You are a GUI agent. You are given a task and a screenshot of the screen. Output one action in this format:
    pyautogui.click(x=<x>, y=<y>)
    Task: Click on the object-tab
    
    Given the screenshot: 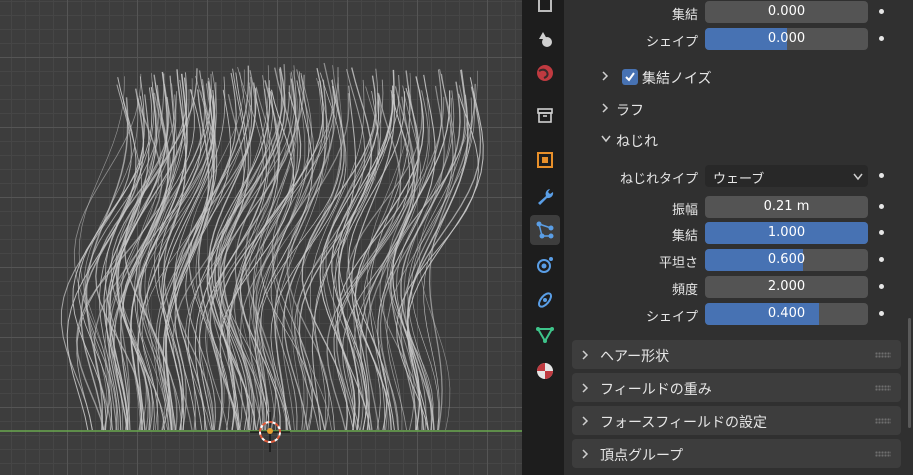 What is the action you would take?
    pyautogui.click(x=545, y=160)
    